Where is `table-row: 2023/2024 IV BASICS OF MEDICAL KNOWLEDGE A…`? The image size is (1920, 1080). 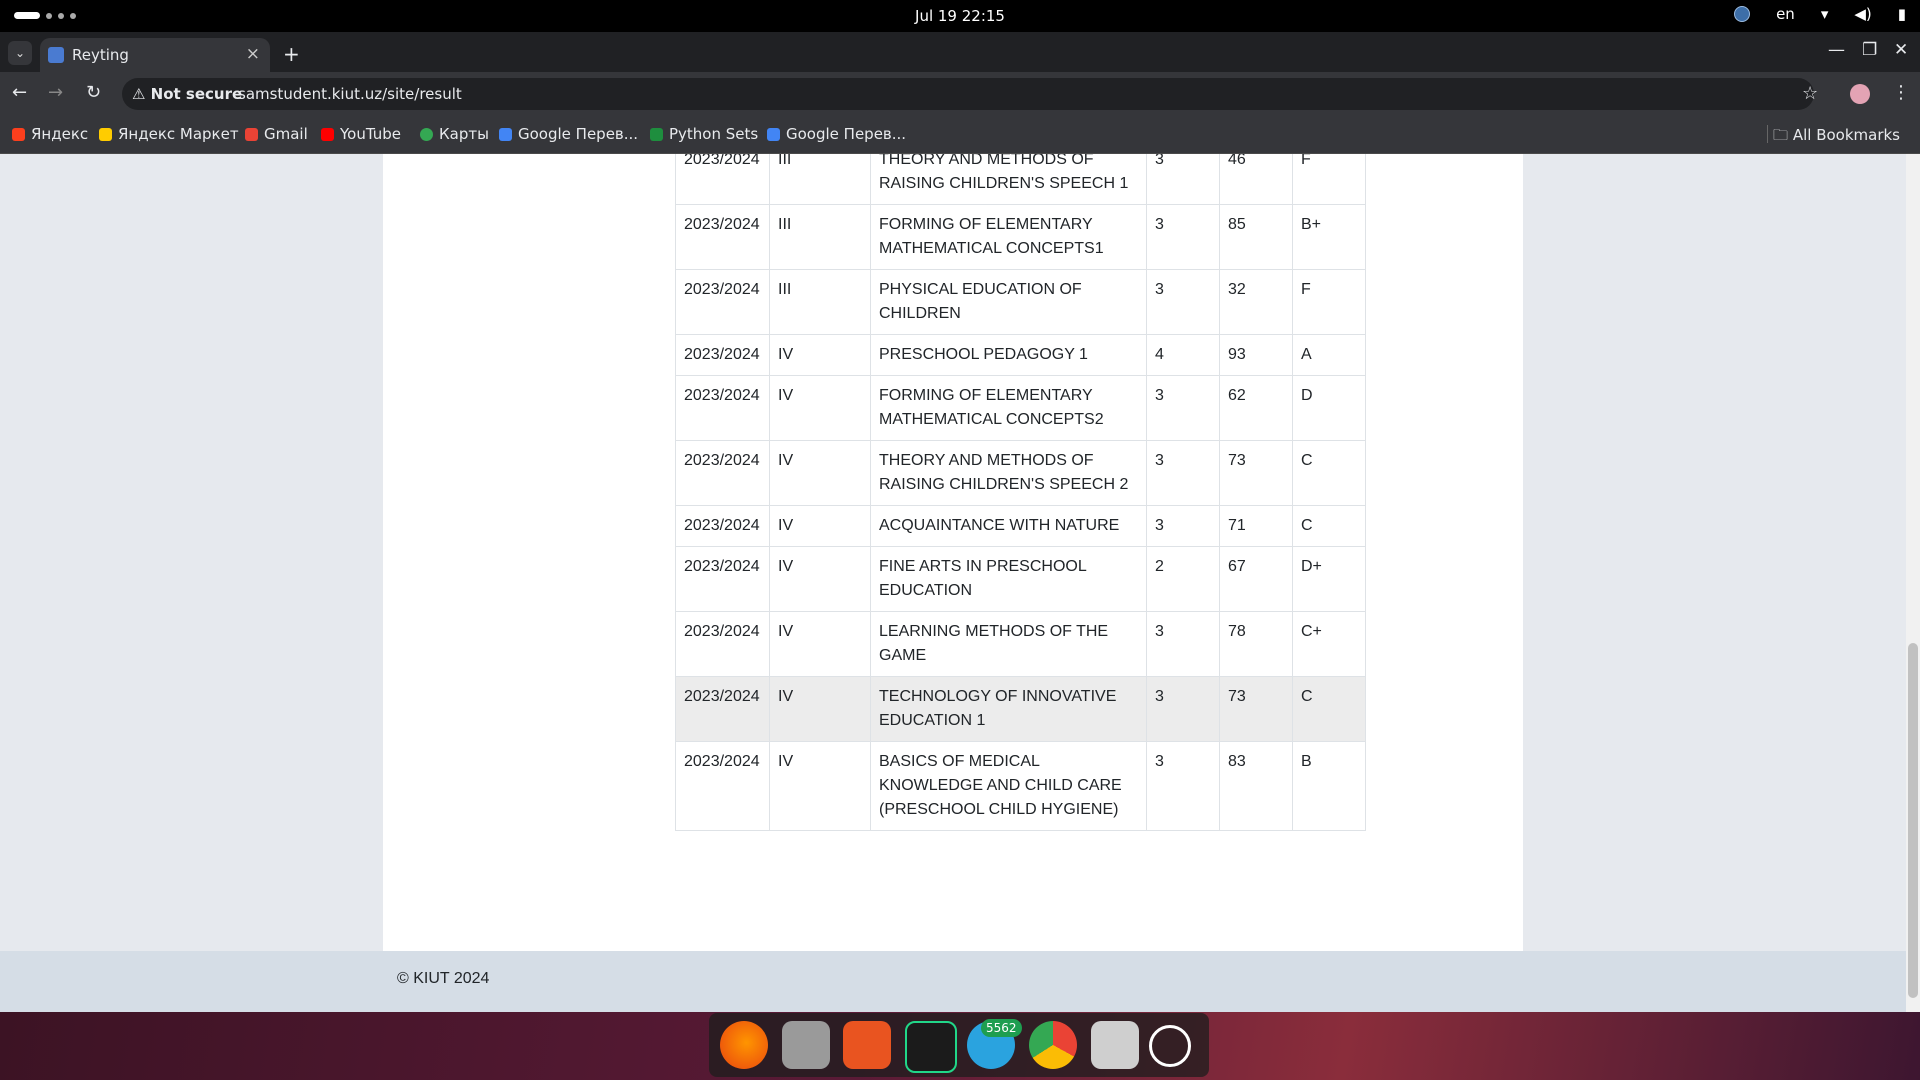 table-row: 2023/2024 IV BASICS OF MEDICAL KNOWLEDGE A… is located at coordinates (1020, 786).